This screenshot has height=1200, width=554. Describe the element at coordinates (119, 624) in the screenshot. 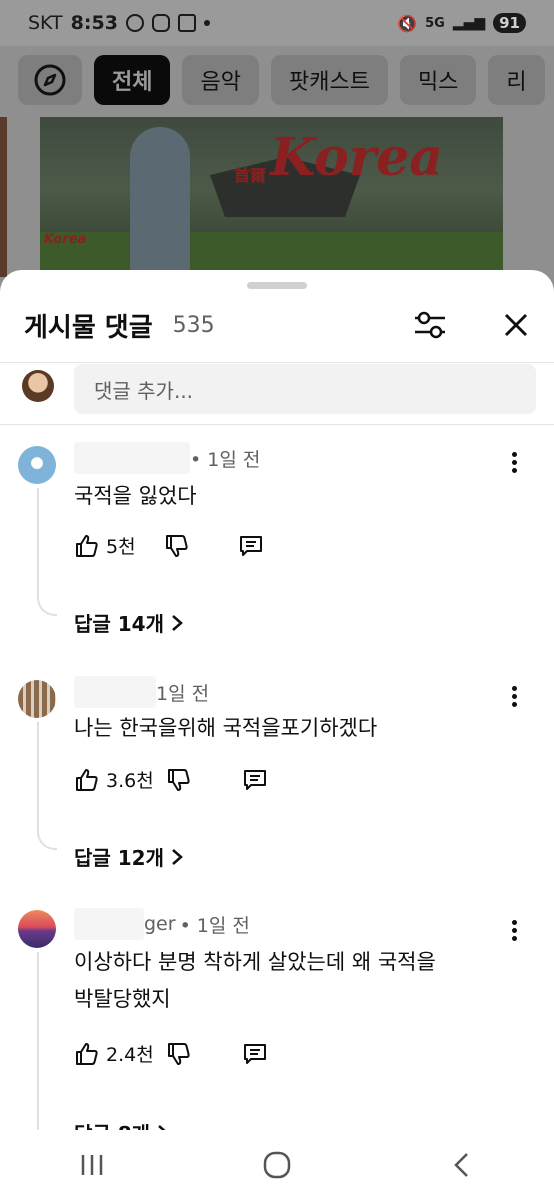

I see `replies-label: 답글 14개` at that location.